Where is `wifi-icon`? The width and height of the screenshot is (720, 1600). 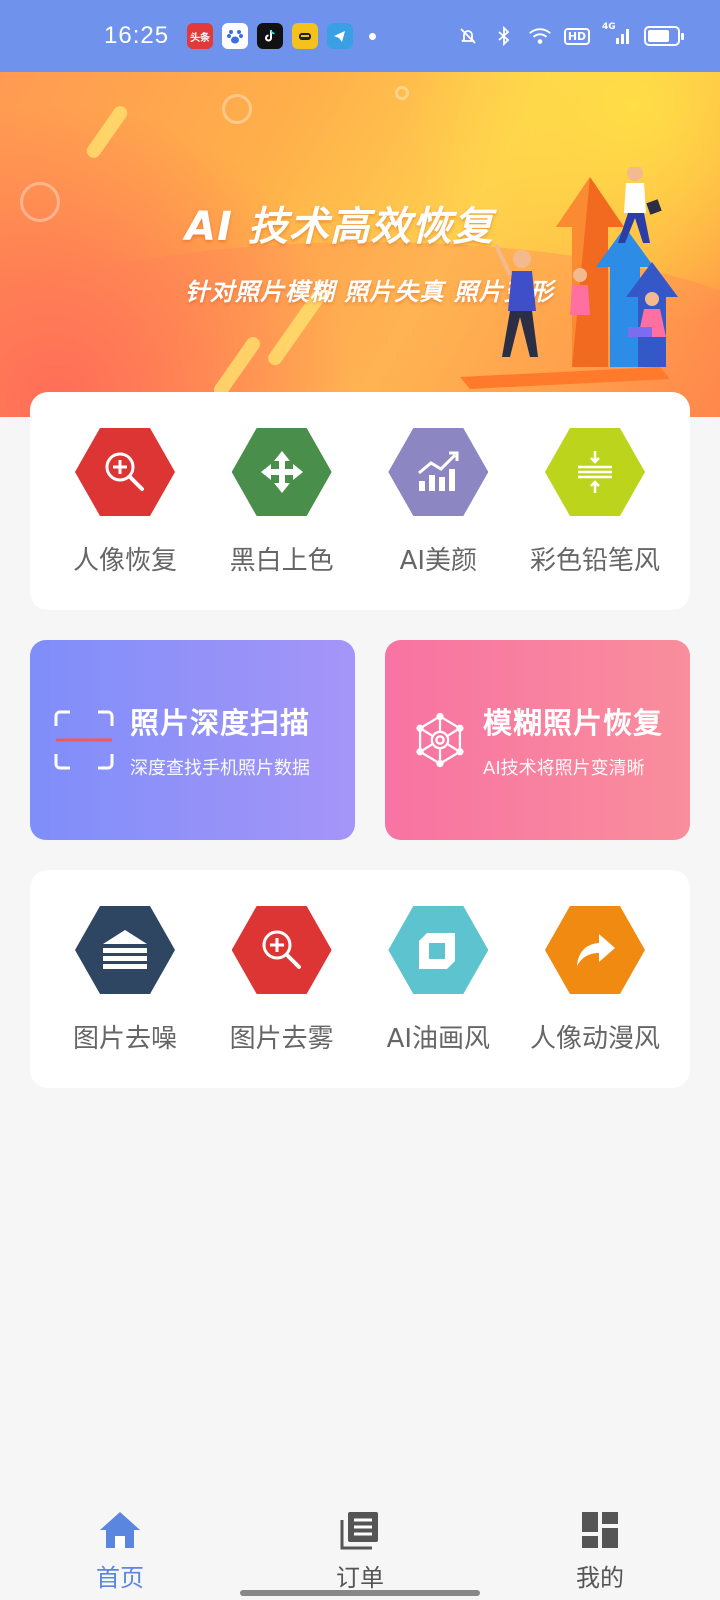
wifi-icon is located at coordinates (540, 36).